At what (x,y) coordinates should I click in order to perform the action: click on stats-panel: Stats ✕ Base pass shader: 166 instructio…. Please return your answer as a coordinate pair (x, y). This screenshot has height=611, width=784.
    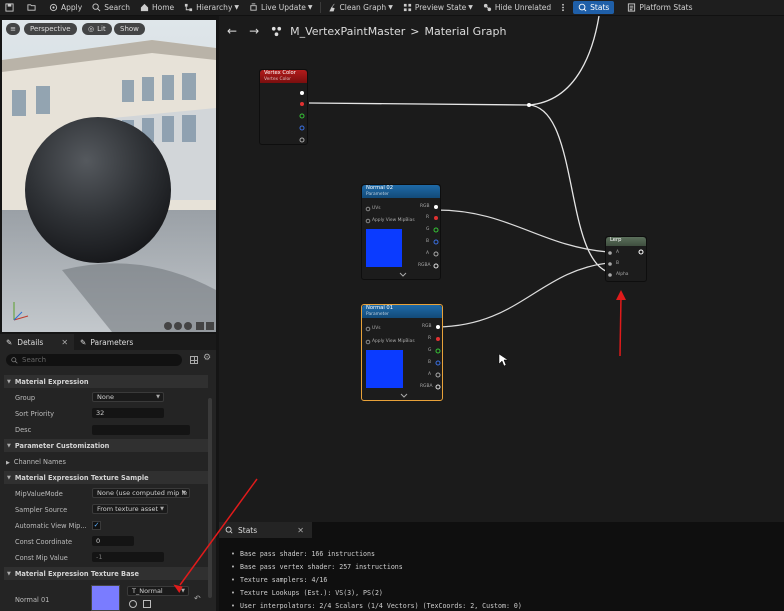
    Looking at the image, I should click on (501, 566).